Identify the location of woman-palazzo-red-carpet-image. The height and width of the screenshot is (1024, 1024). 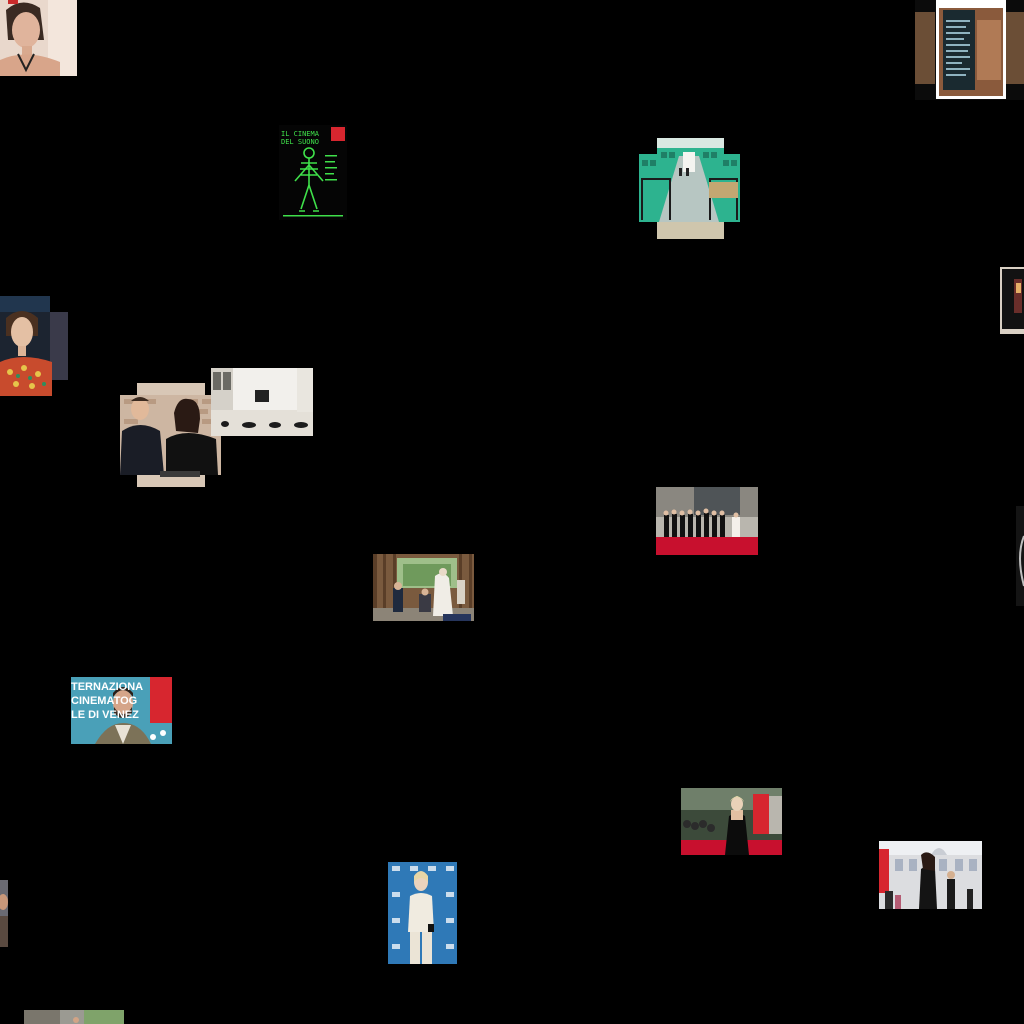
(930, 875).